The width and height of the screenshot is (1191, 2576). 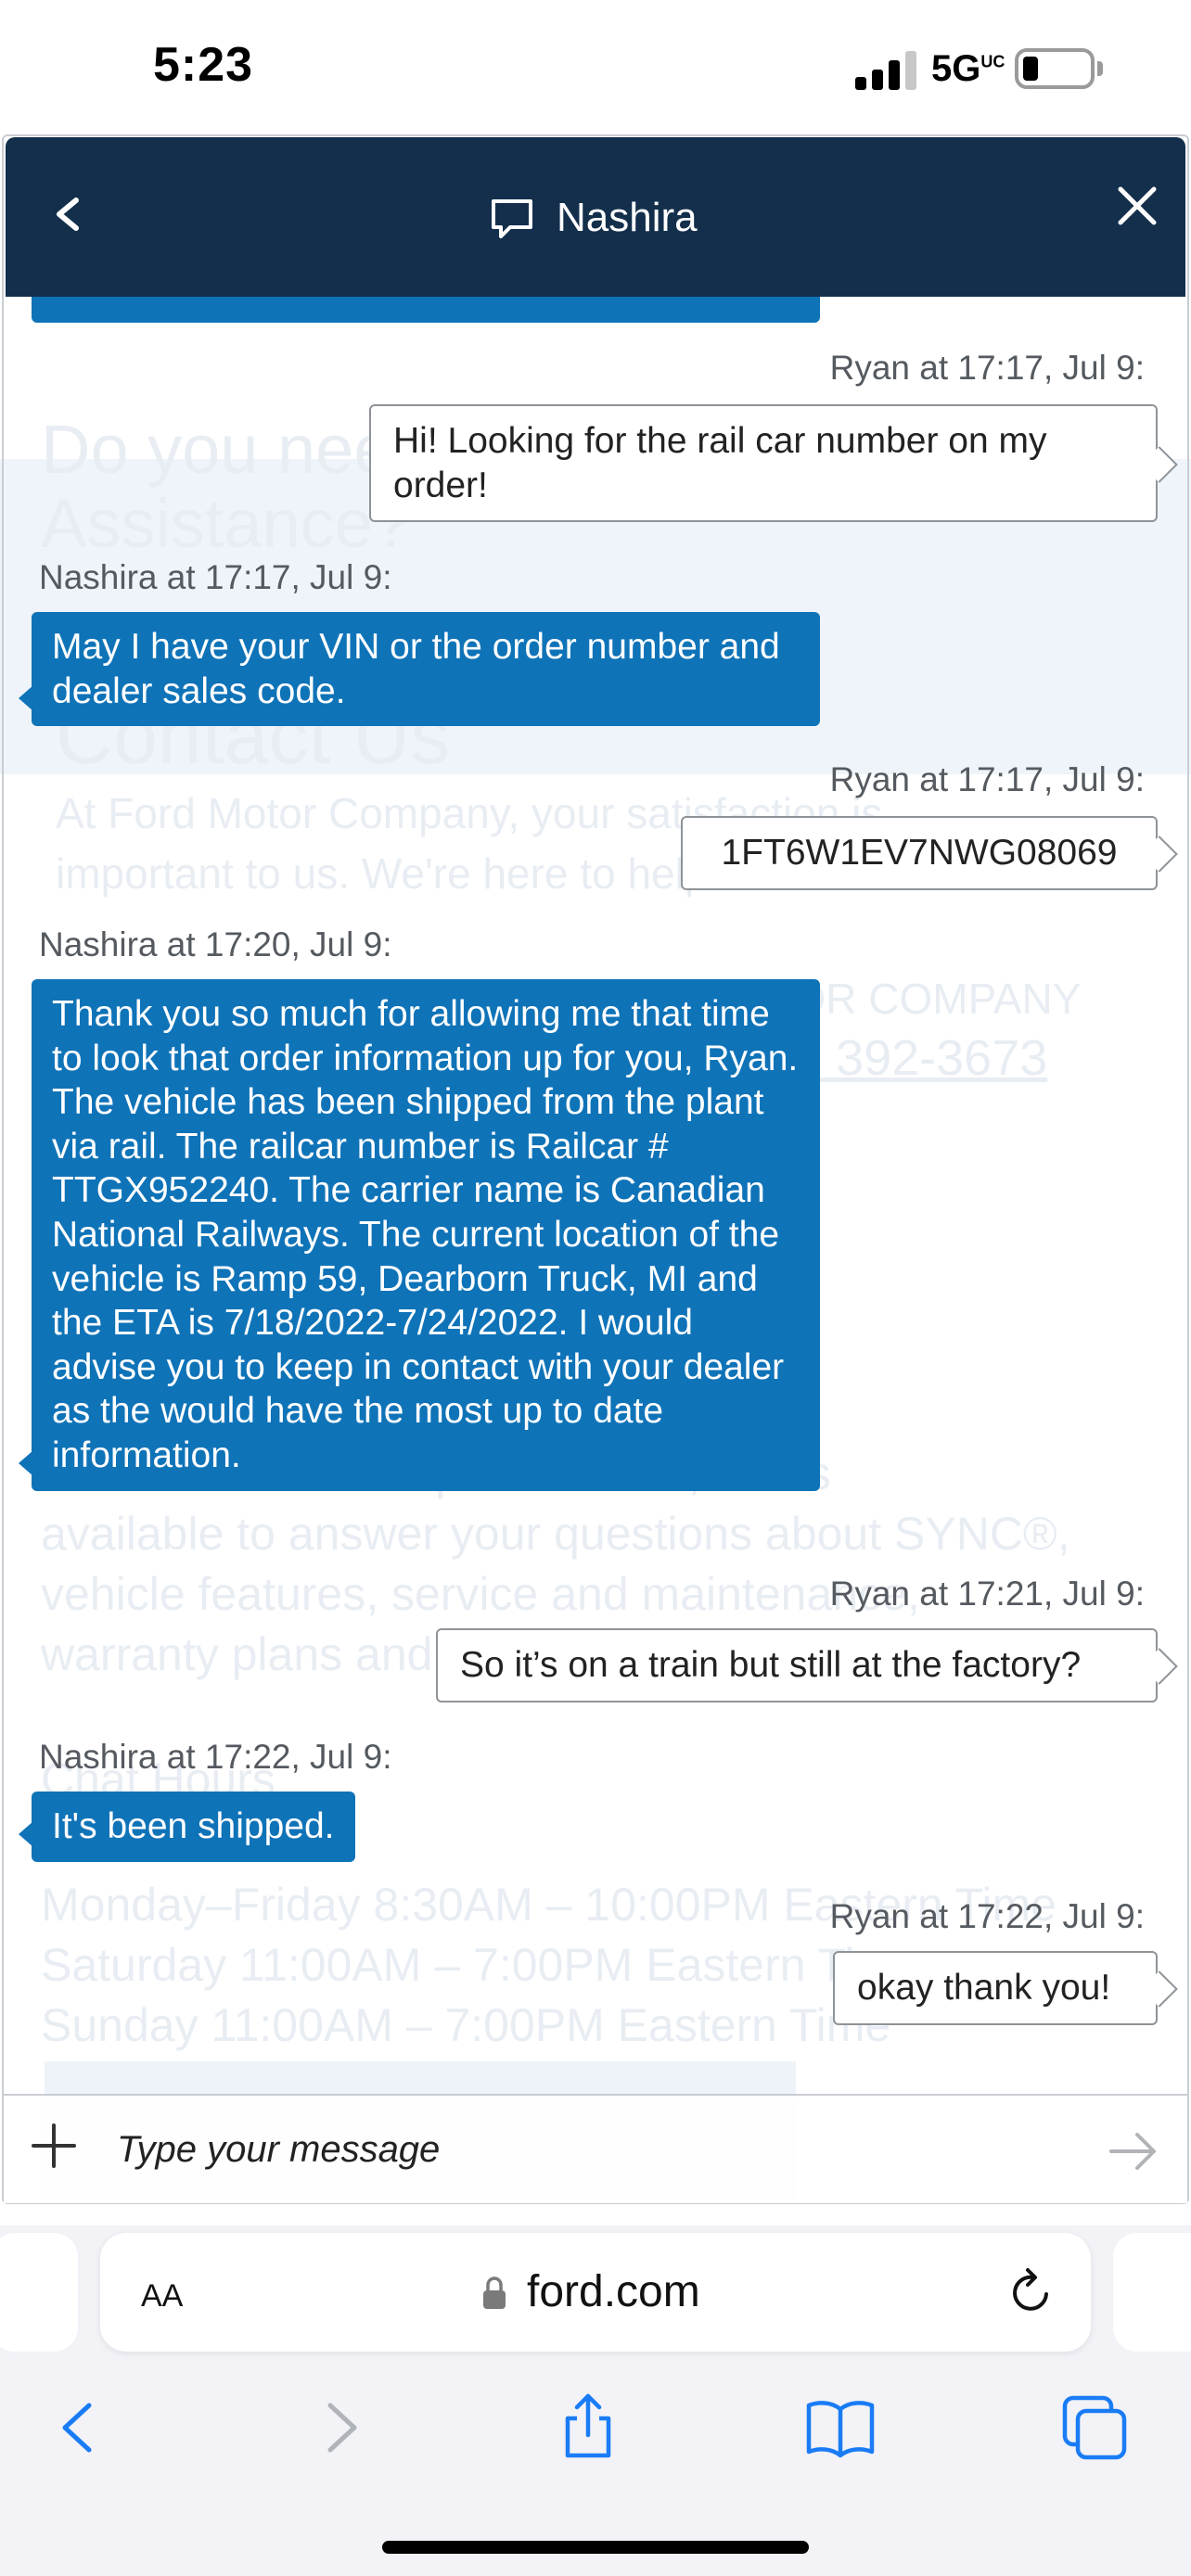 I want to click on chat-bubble-icon, so click(x=512, y=218).